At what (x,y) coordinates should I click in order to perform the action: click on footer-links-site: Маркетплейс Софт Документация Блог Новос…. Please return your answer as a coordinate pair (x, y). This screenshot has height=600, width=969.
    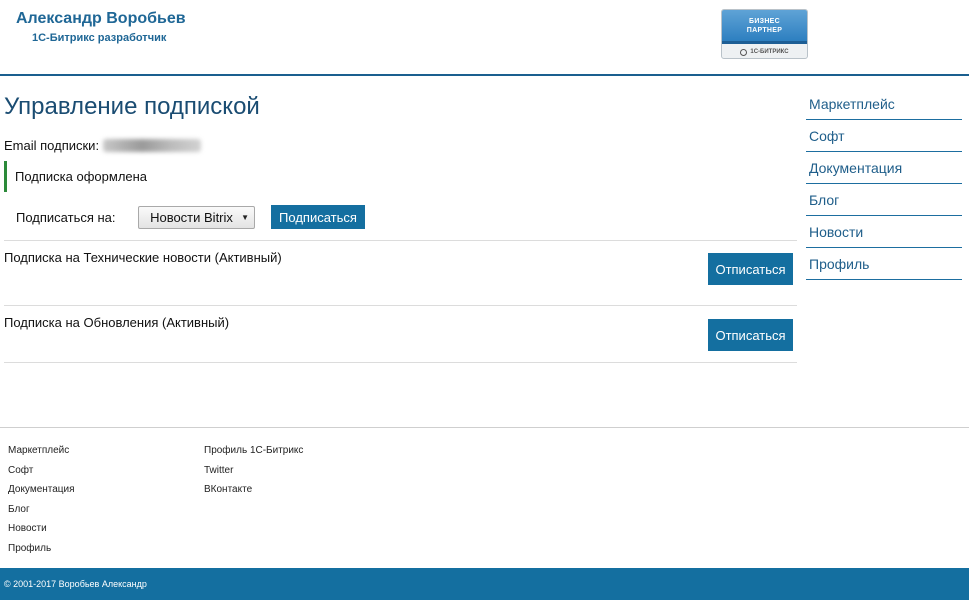
    Looking at the image, I should click on (41, 502).